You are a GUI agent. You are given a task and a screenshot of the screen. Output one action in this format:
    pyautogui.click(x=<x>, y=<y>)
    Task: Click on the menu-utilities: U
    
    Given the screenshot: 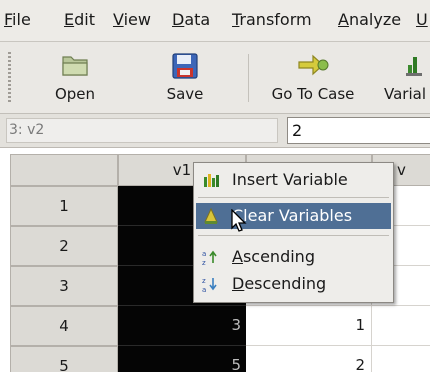 What is the action you would take?
    pyautogui.click(x=422, y=20)
    